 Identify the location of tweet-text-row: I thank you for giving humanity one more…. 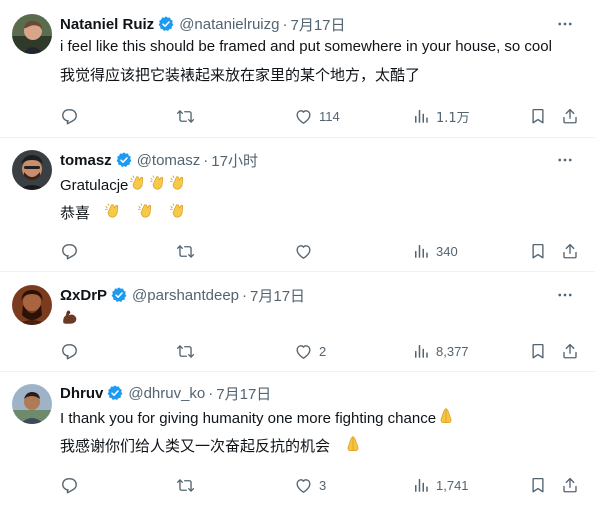
(258, 419).